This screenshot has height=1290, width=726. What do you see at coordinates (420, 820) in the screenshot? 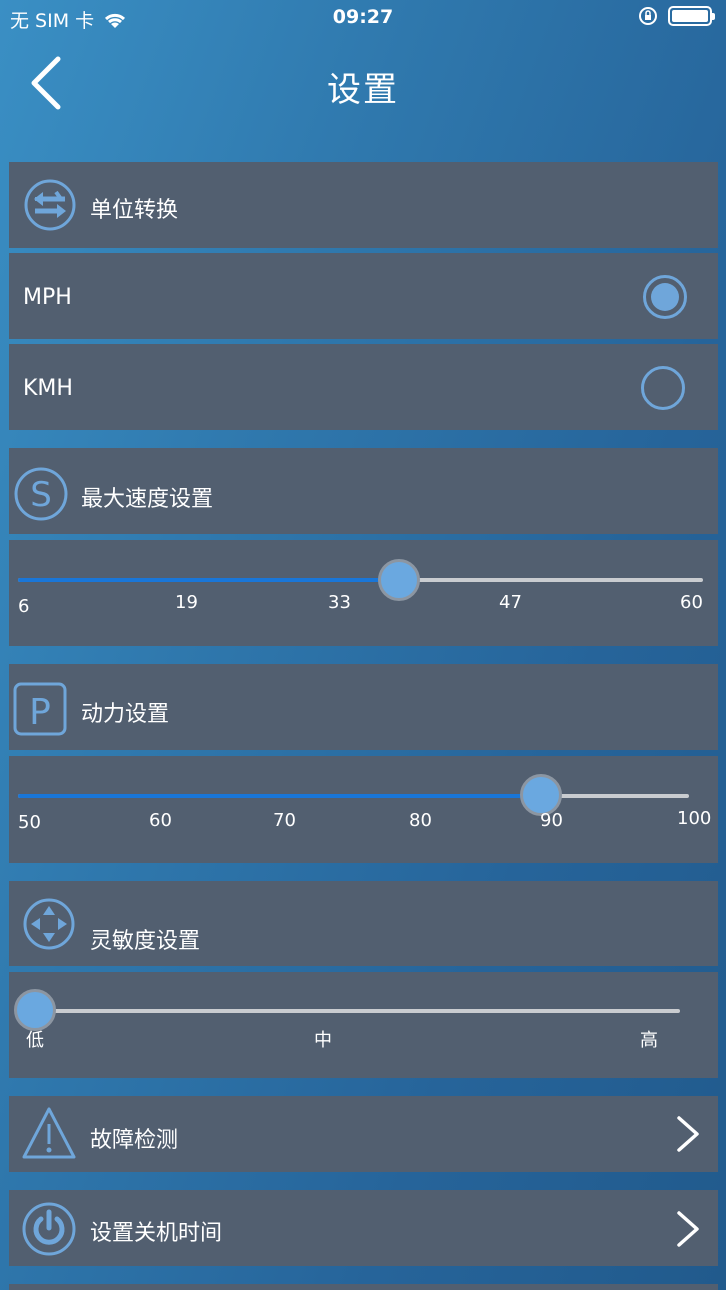
I see `power-tick: 80` at bounding box center [420, 820].